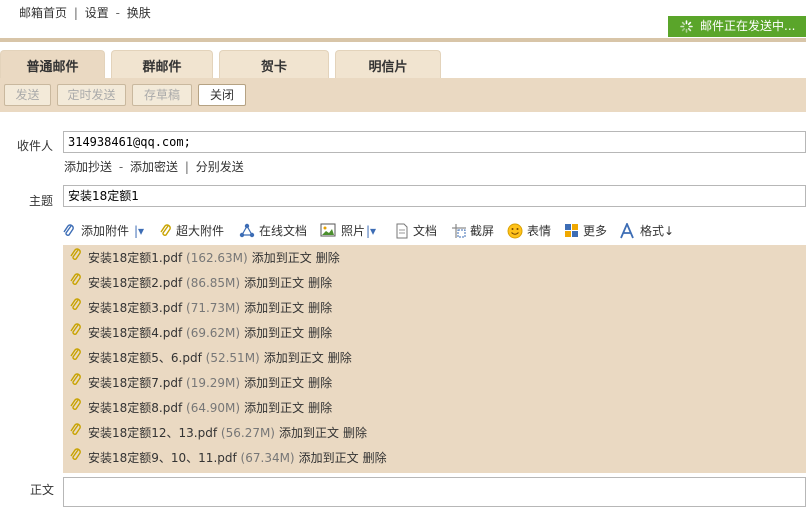  I want to click on attachment-name: 安装18定额2.pdf, so click(135, 283).